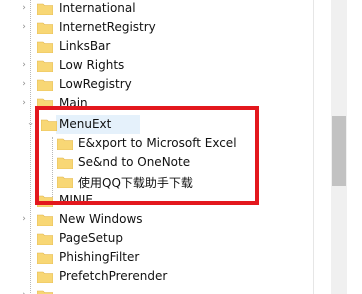 This screenshot has width=362, height=294. I want to click on tree-item-phishingfilter: PhishingFilter, so click(157, 257).